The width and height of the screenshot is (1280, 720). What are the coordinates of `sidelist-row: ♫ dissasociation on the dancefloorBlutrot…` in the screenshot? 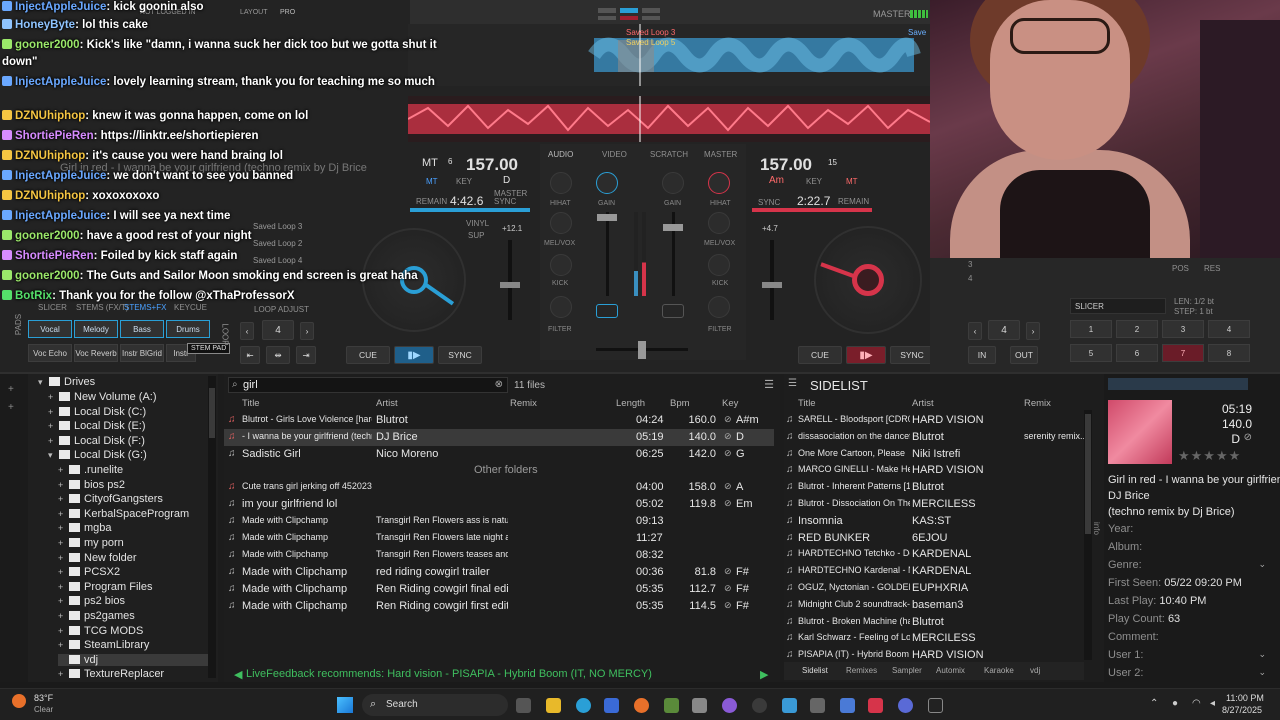 It's located at (934, 437).